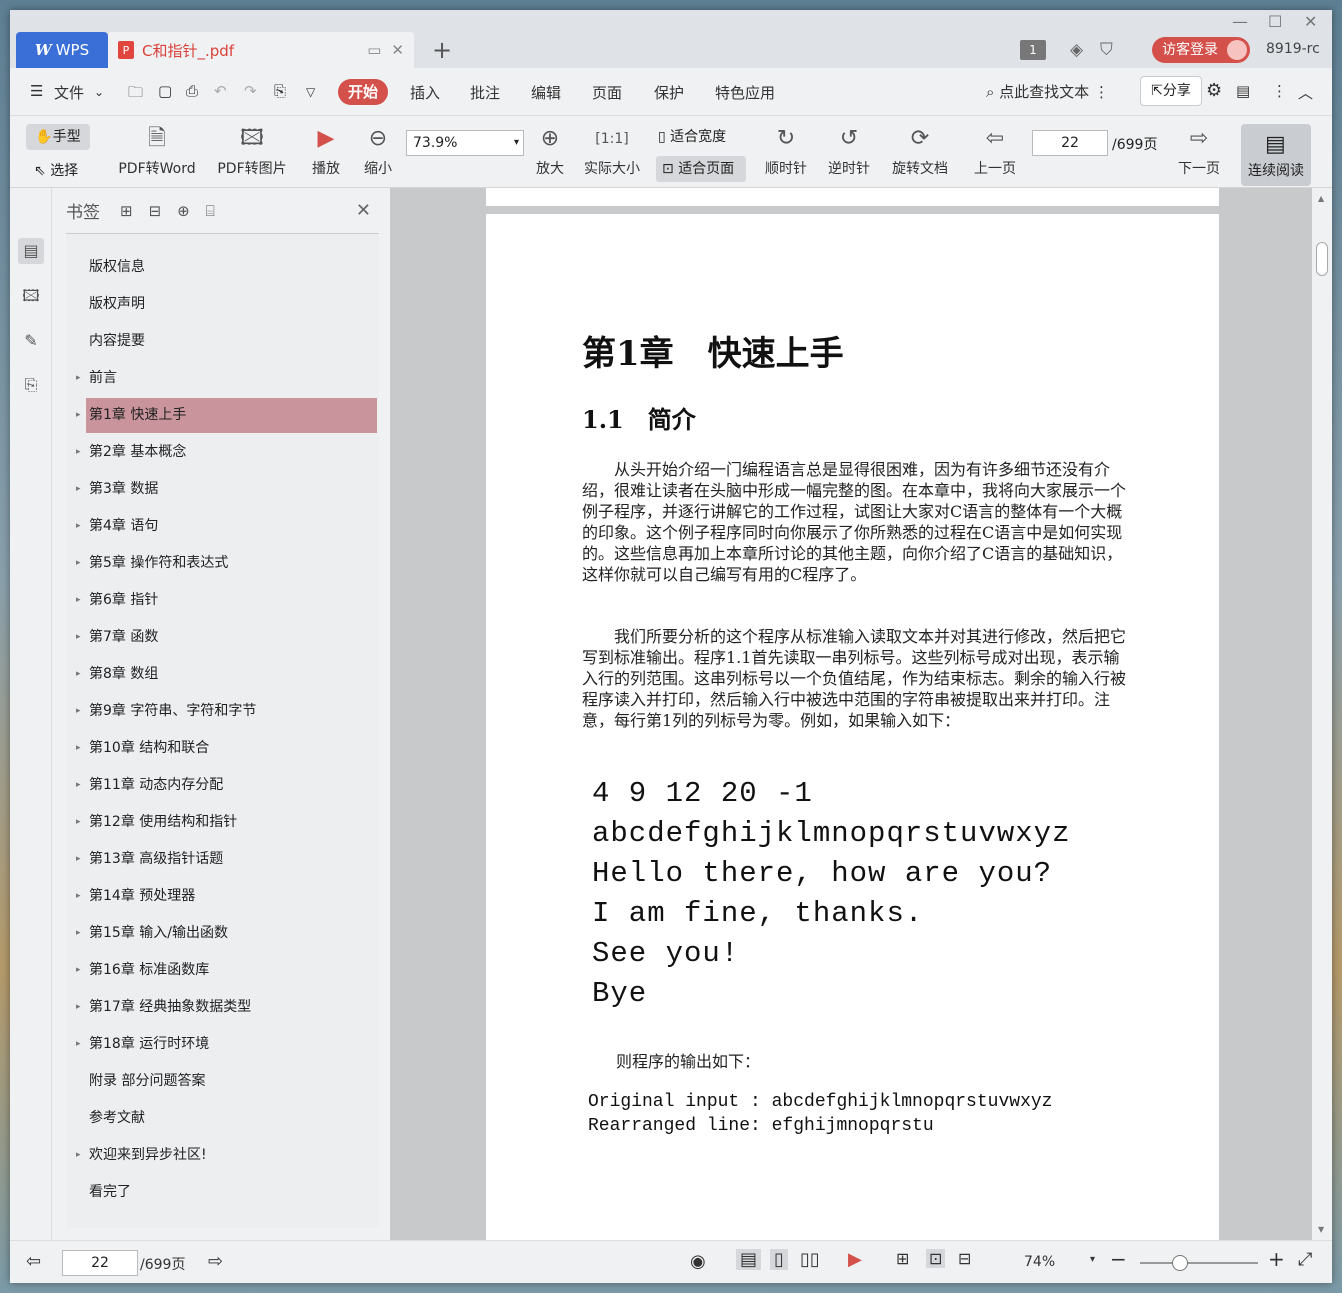 This screenshot has width=1342, height=1293. What do you see at coordinates (745, 92) in the screenshot?
I see `menu-special: 特色应用` at bounding box center [745, 92].